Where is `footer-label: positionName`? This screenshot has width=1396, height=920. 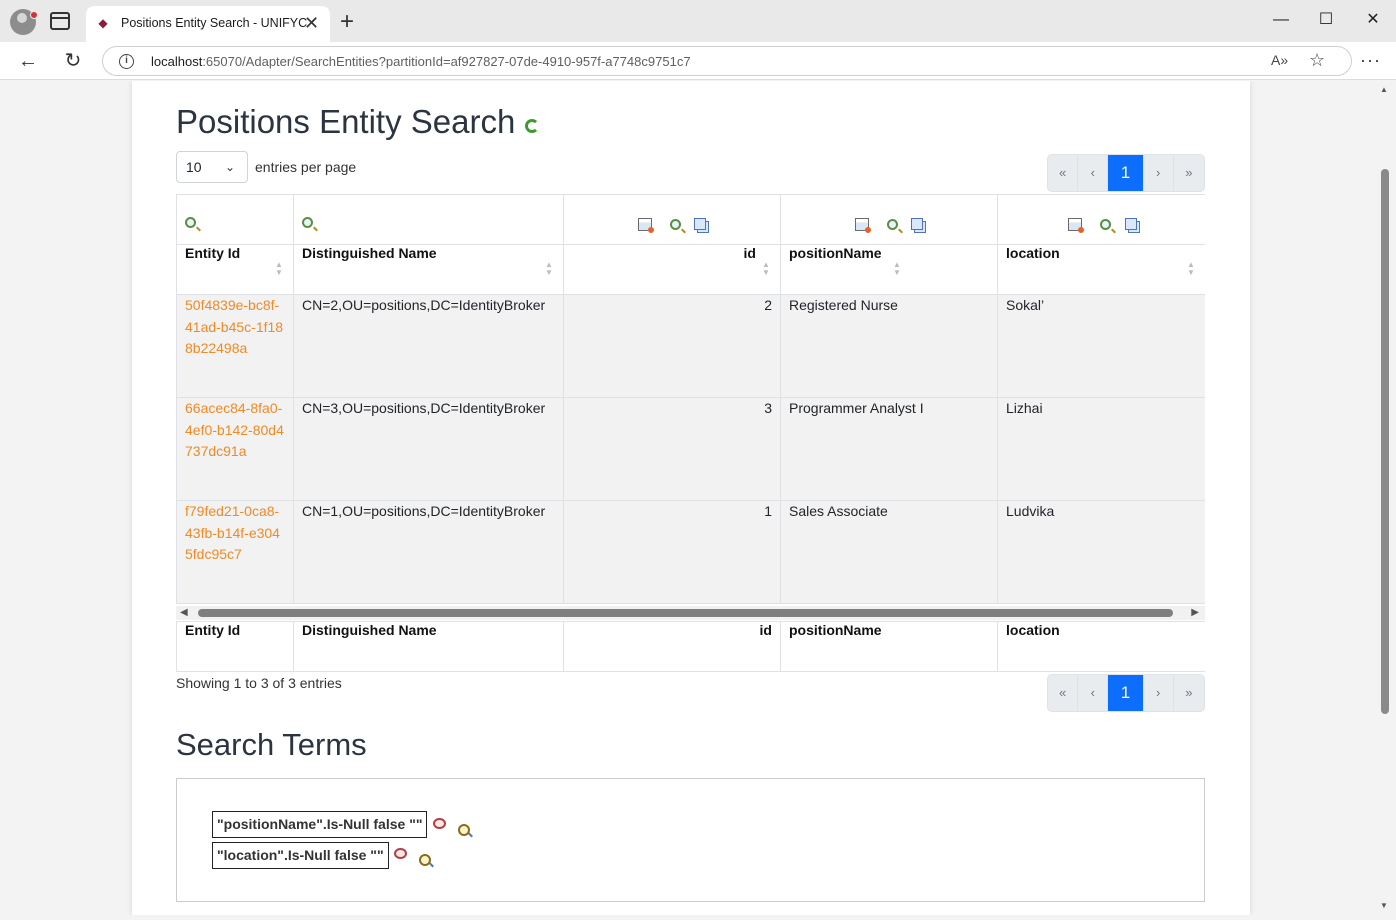
footer-label: positionName is located at coordinates (889, 646).